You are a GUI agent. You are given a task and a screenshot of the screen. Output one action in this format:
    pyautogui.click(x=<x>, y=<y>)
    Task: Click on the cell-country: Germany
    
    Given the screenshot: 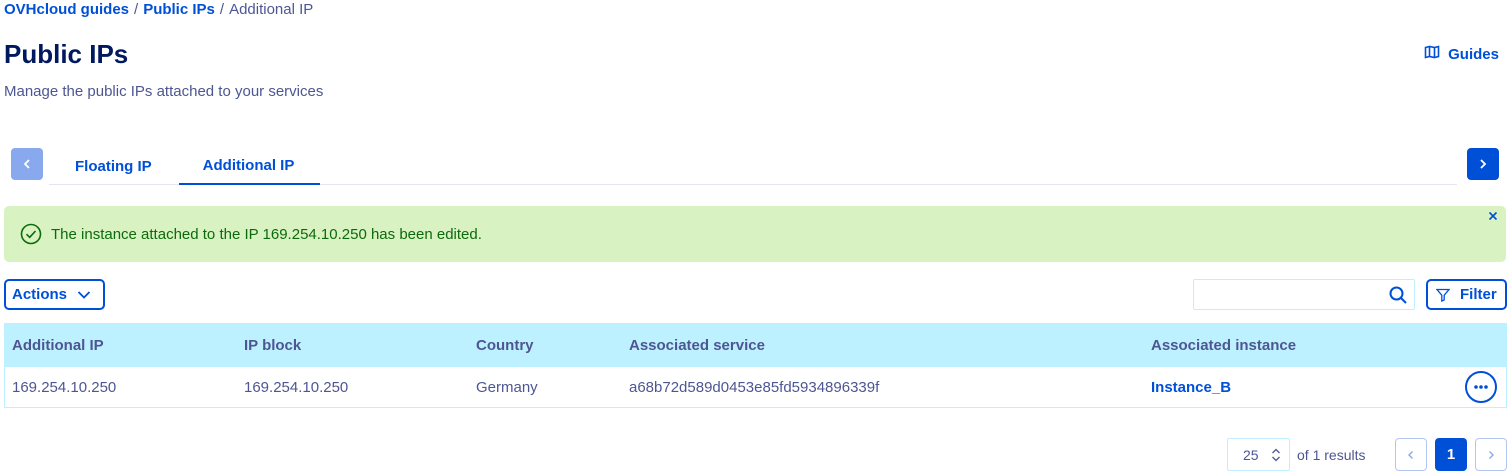 What is the action you would take?
    pyautogui.click(x=507, y=387)
    